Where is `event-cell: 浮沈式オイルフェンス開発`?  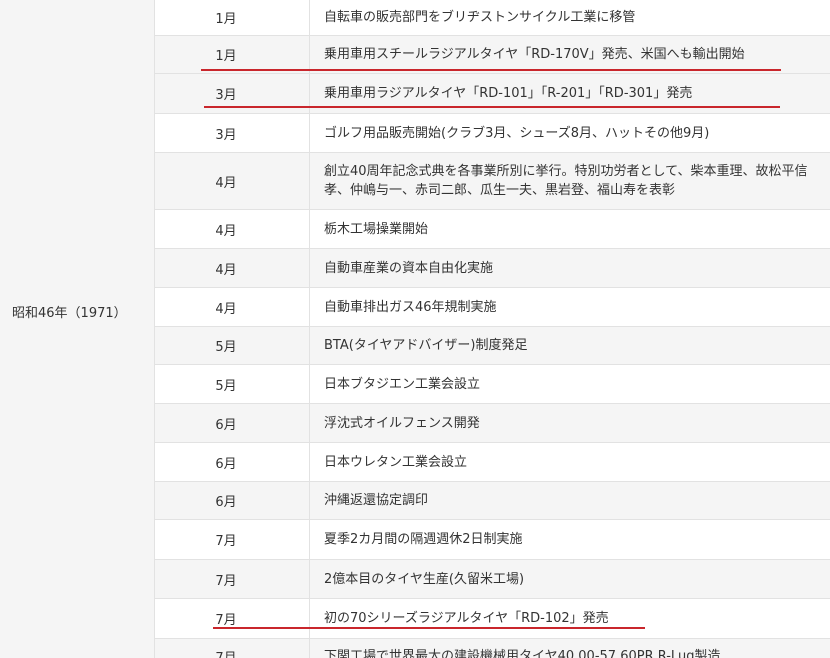
event-cell: 浮沈式オイルフェンス開発 is located at coordinates (402, 423).